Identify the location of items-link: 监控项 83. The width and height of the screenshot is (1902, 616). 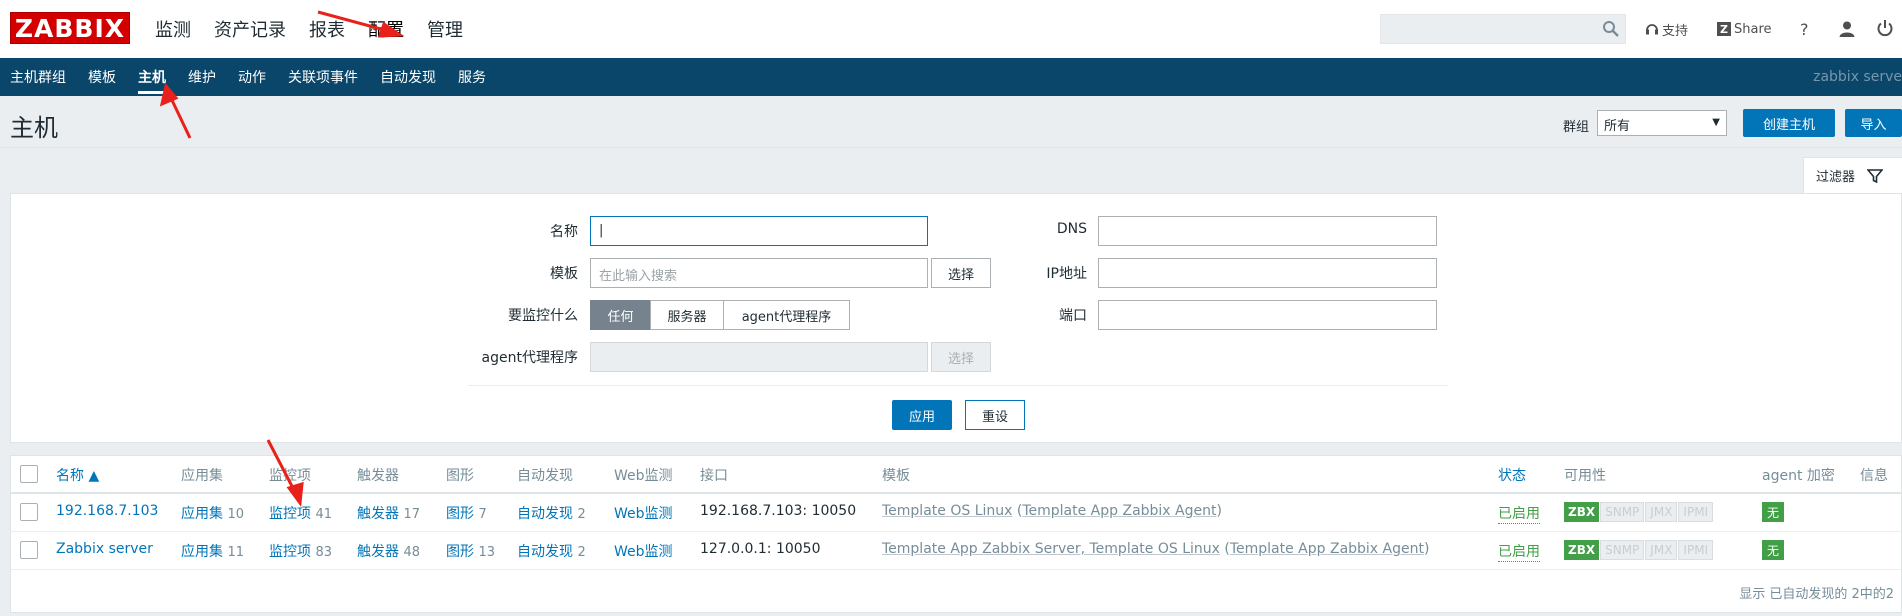
(300, 551).